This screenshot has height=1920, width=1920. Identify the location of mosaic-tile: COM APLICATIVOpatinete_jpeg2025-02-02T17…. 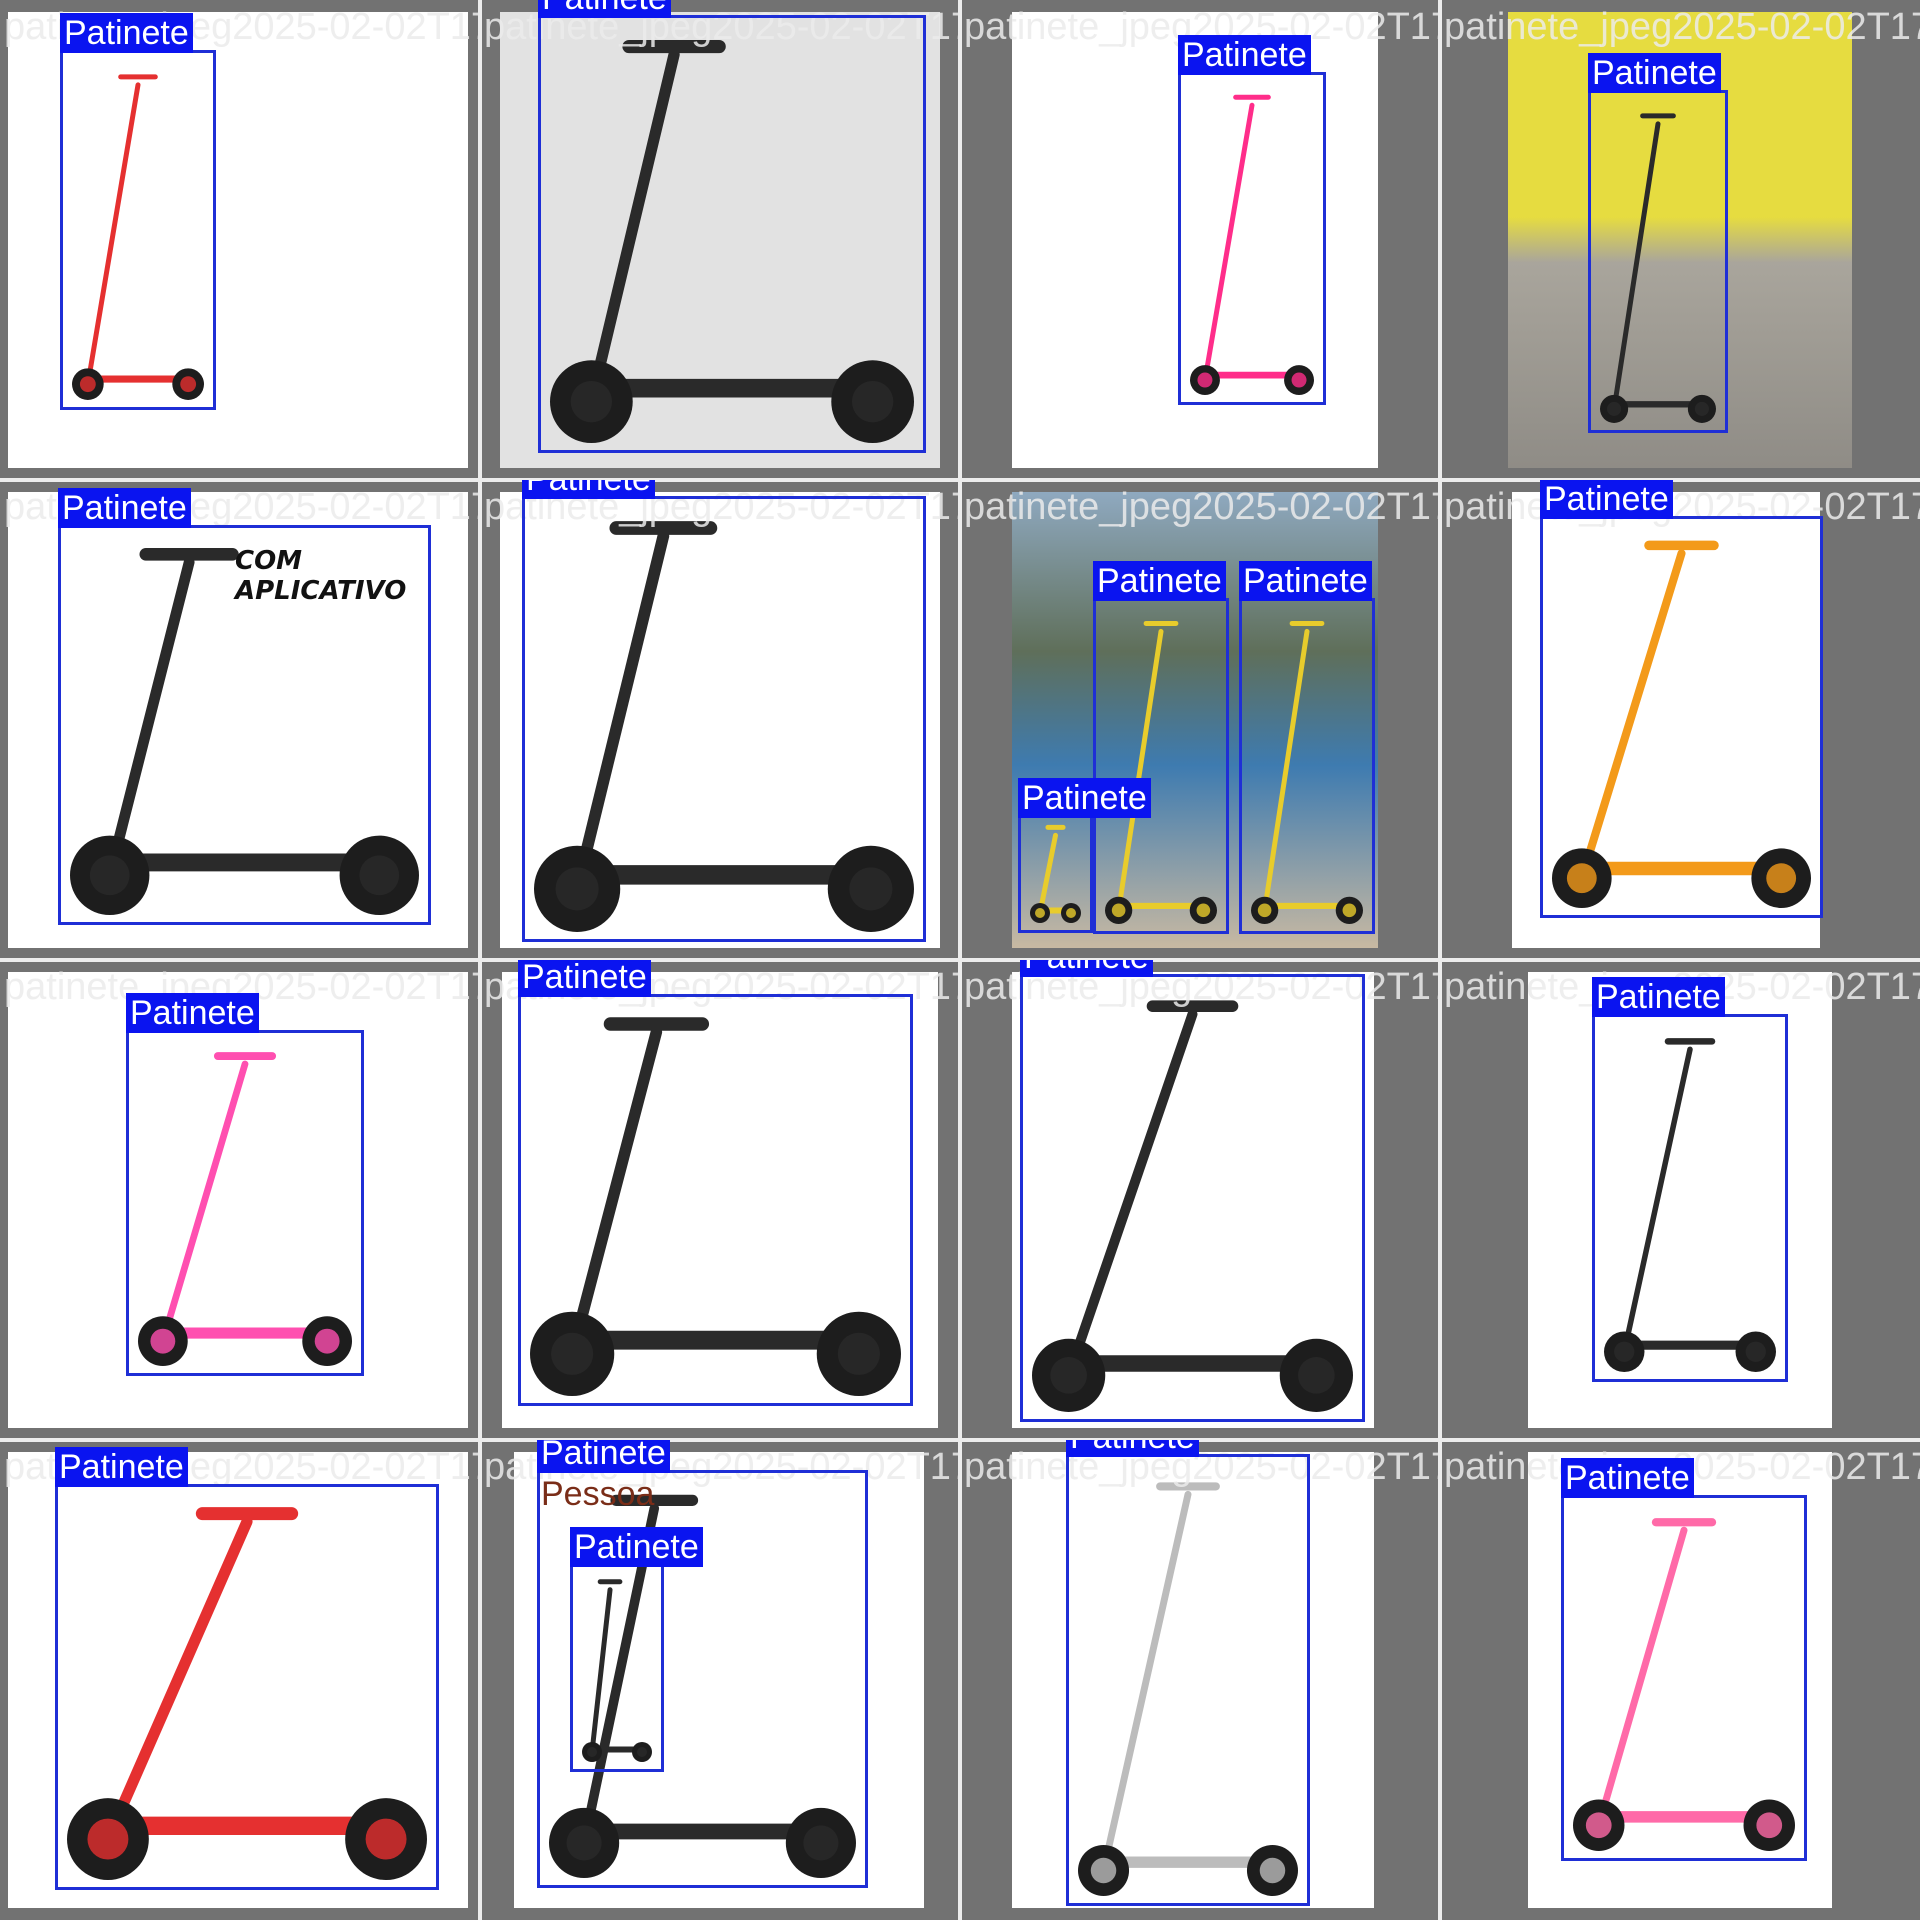
(240, 720).